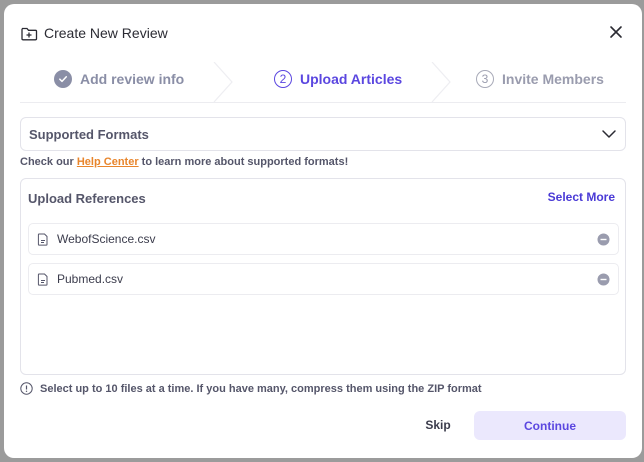  I want to click on supported-formats-label: Supported Formats, so click(89, 134).